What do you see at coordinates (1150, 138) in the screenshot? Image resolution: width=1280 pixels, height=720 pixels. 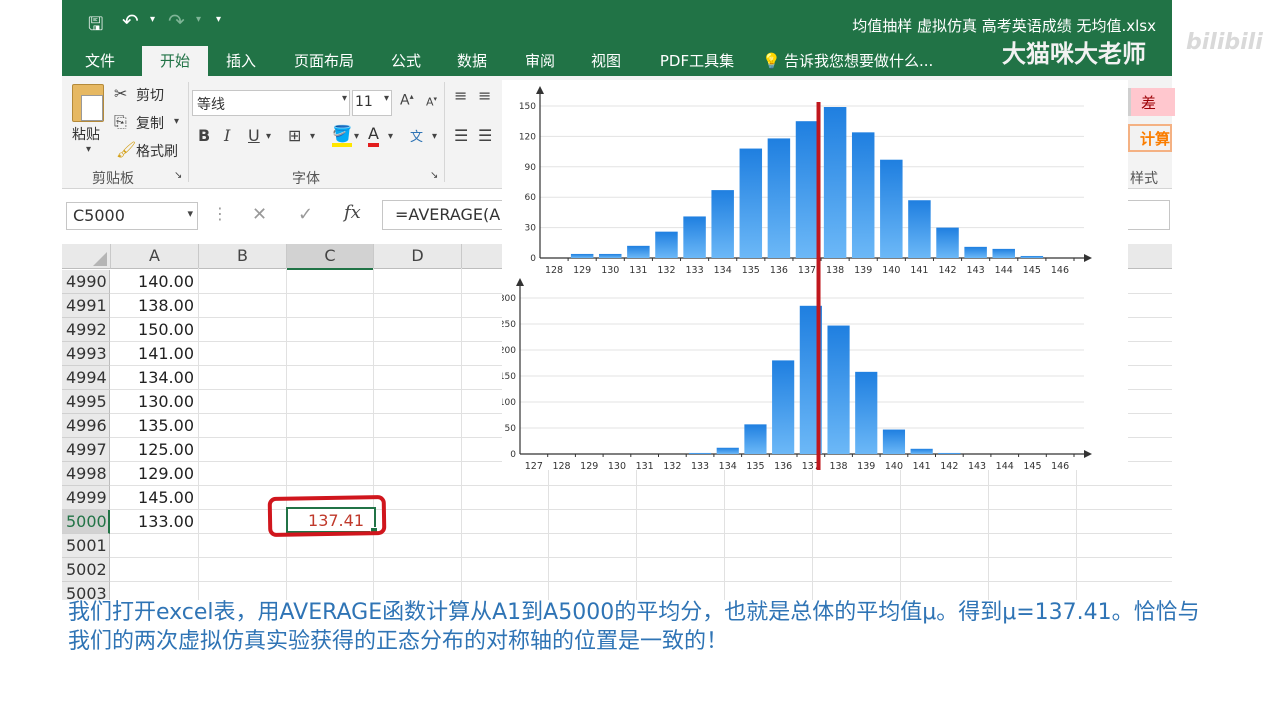 I see `style-calc-cell: 计算` at bounding box center [1150, 138].